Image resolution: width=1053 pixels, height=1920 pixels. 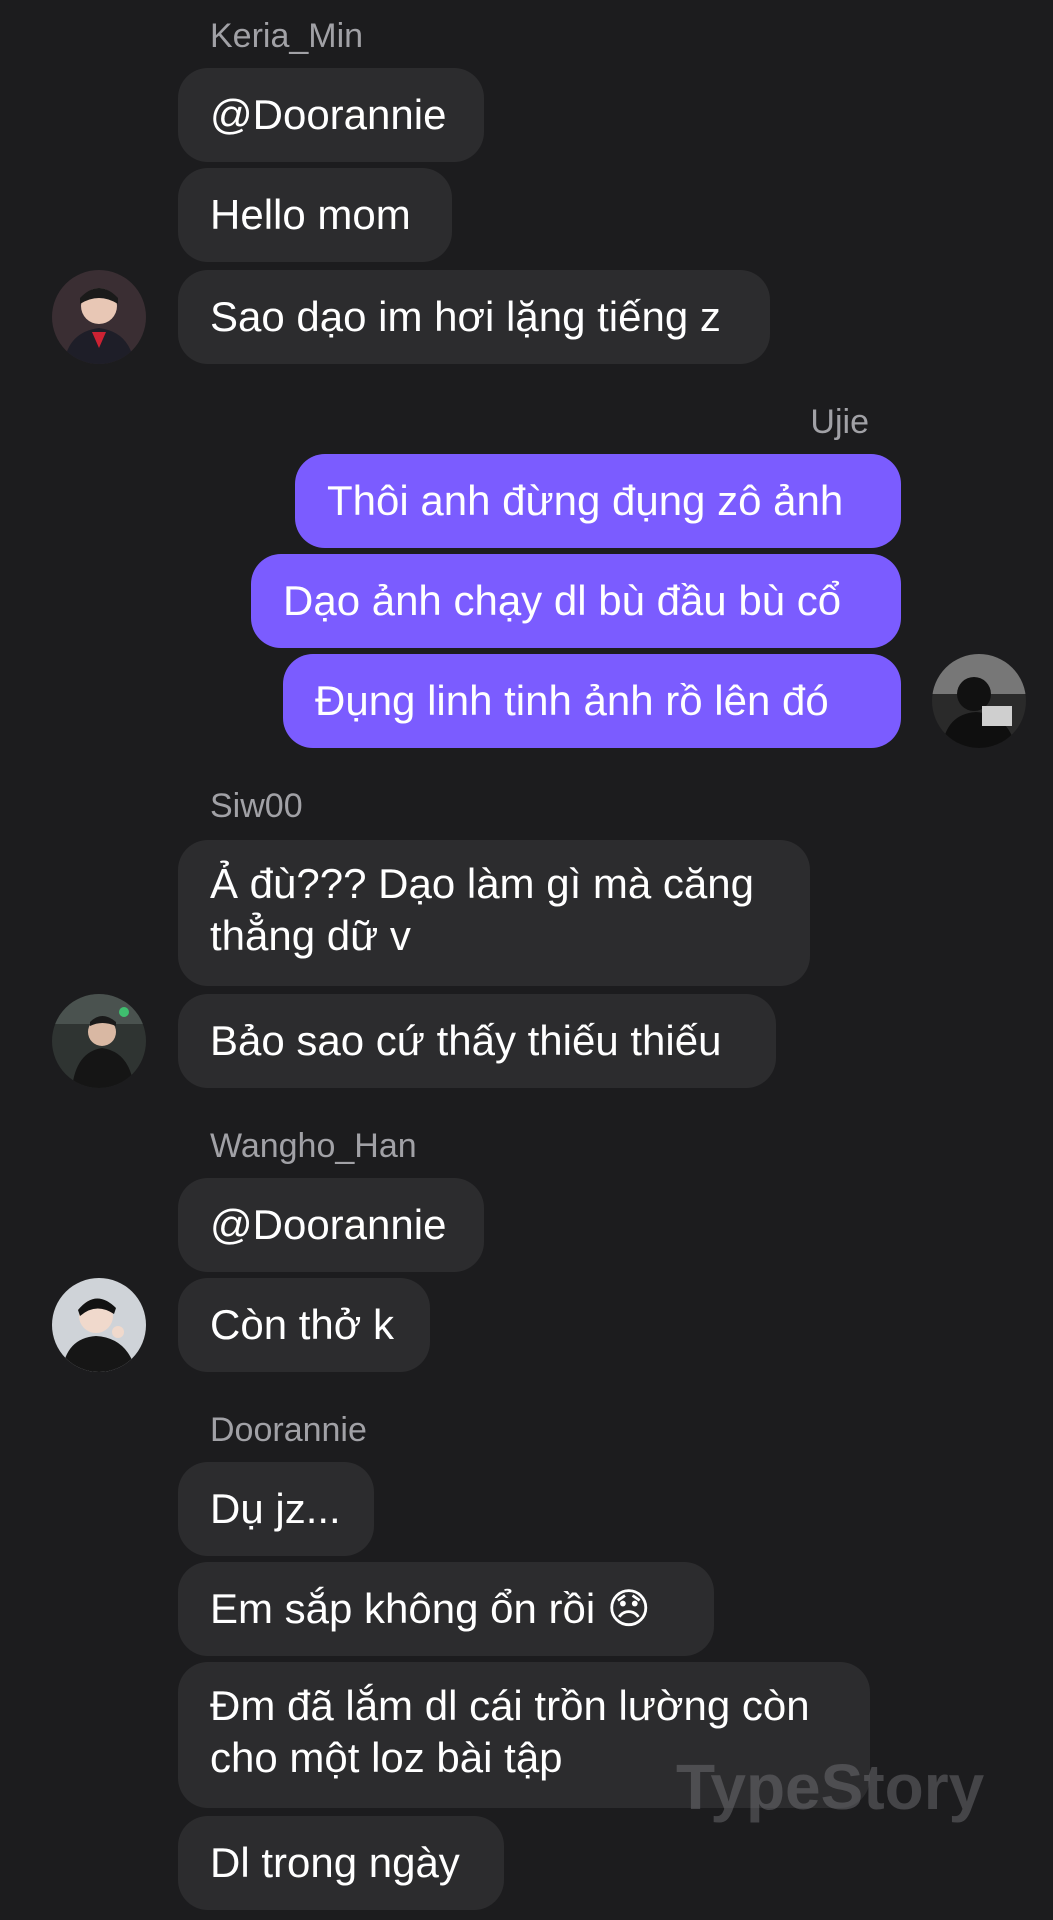 What do you see at coordinates (477, 1041) in the screenshot?
I see `message-bubble: Bảo sao cứ thấy thiếu thiếu` at bounding box center [477, 1041].